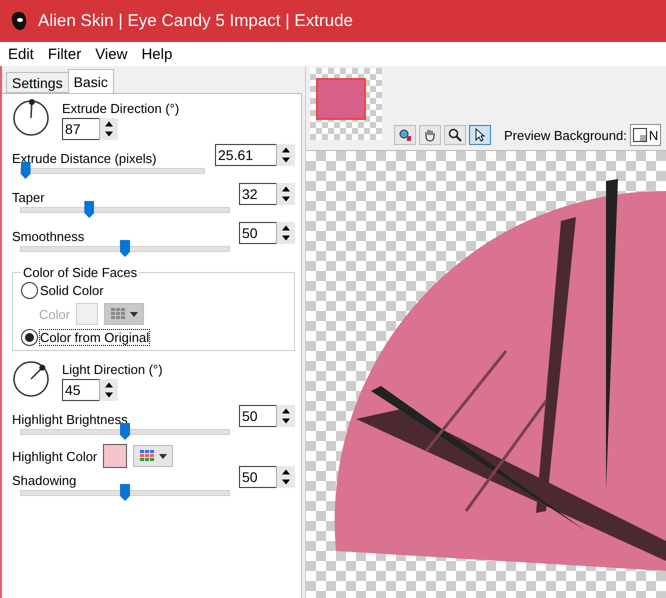 The width and height of the screenshot is (666, 598). I want to click on window-title: Alien Skin | Eye Candy 5 Impact | Extrude, so click(195, 21).